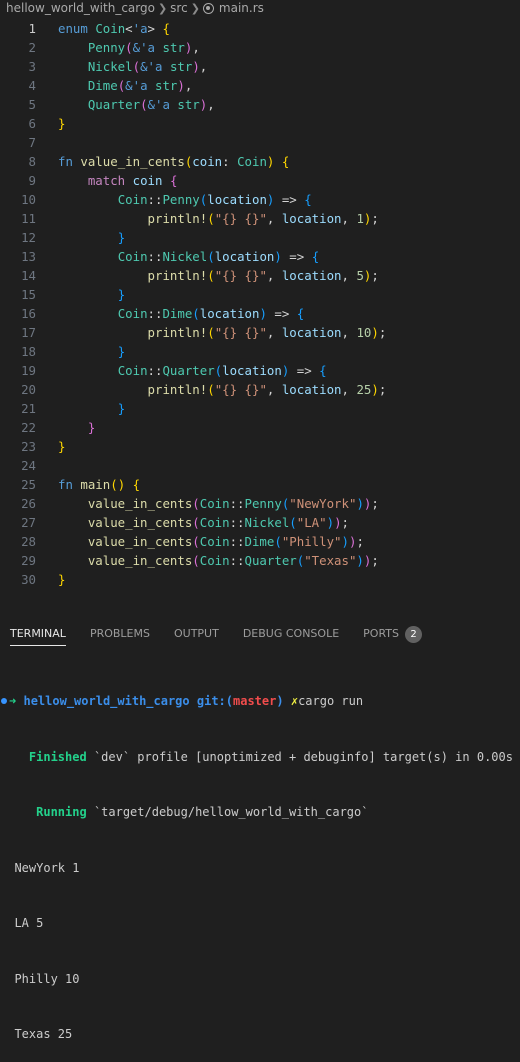 This screenshot has height=1062, width=520. Describe the element at coordinates (57, 756) in the screenshot. I see `finished-label: Finished` at that location.